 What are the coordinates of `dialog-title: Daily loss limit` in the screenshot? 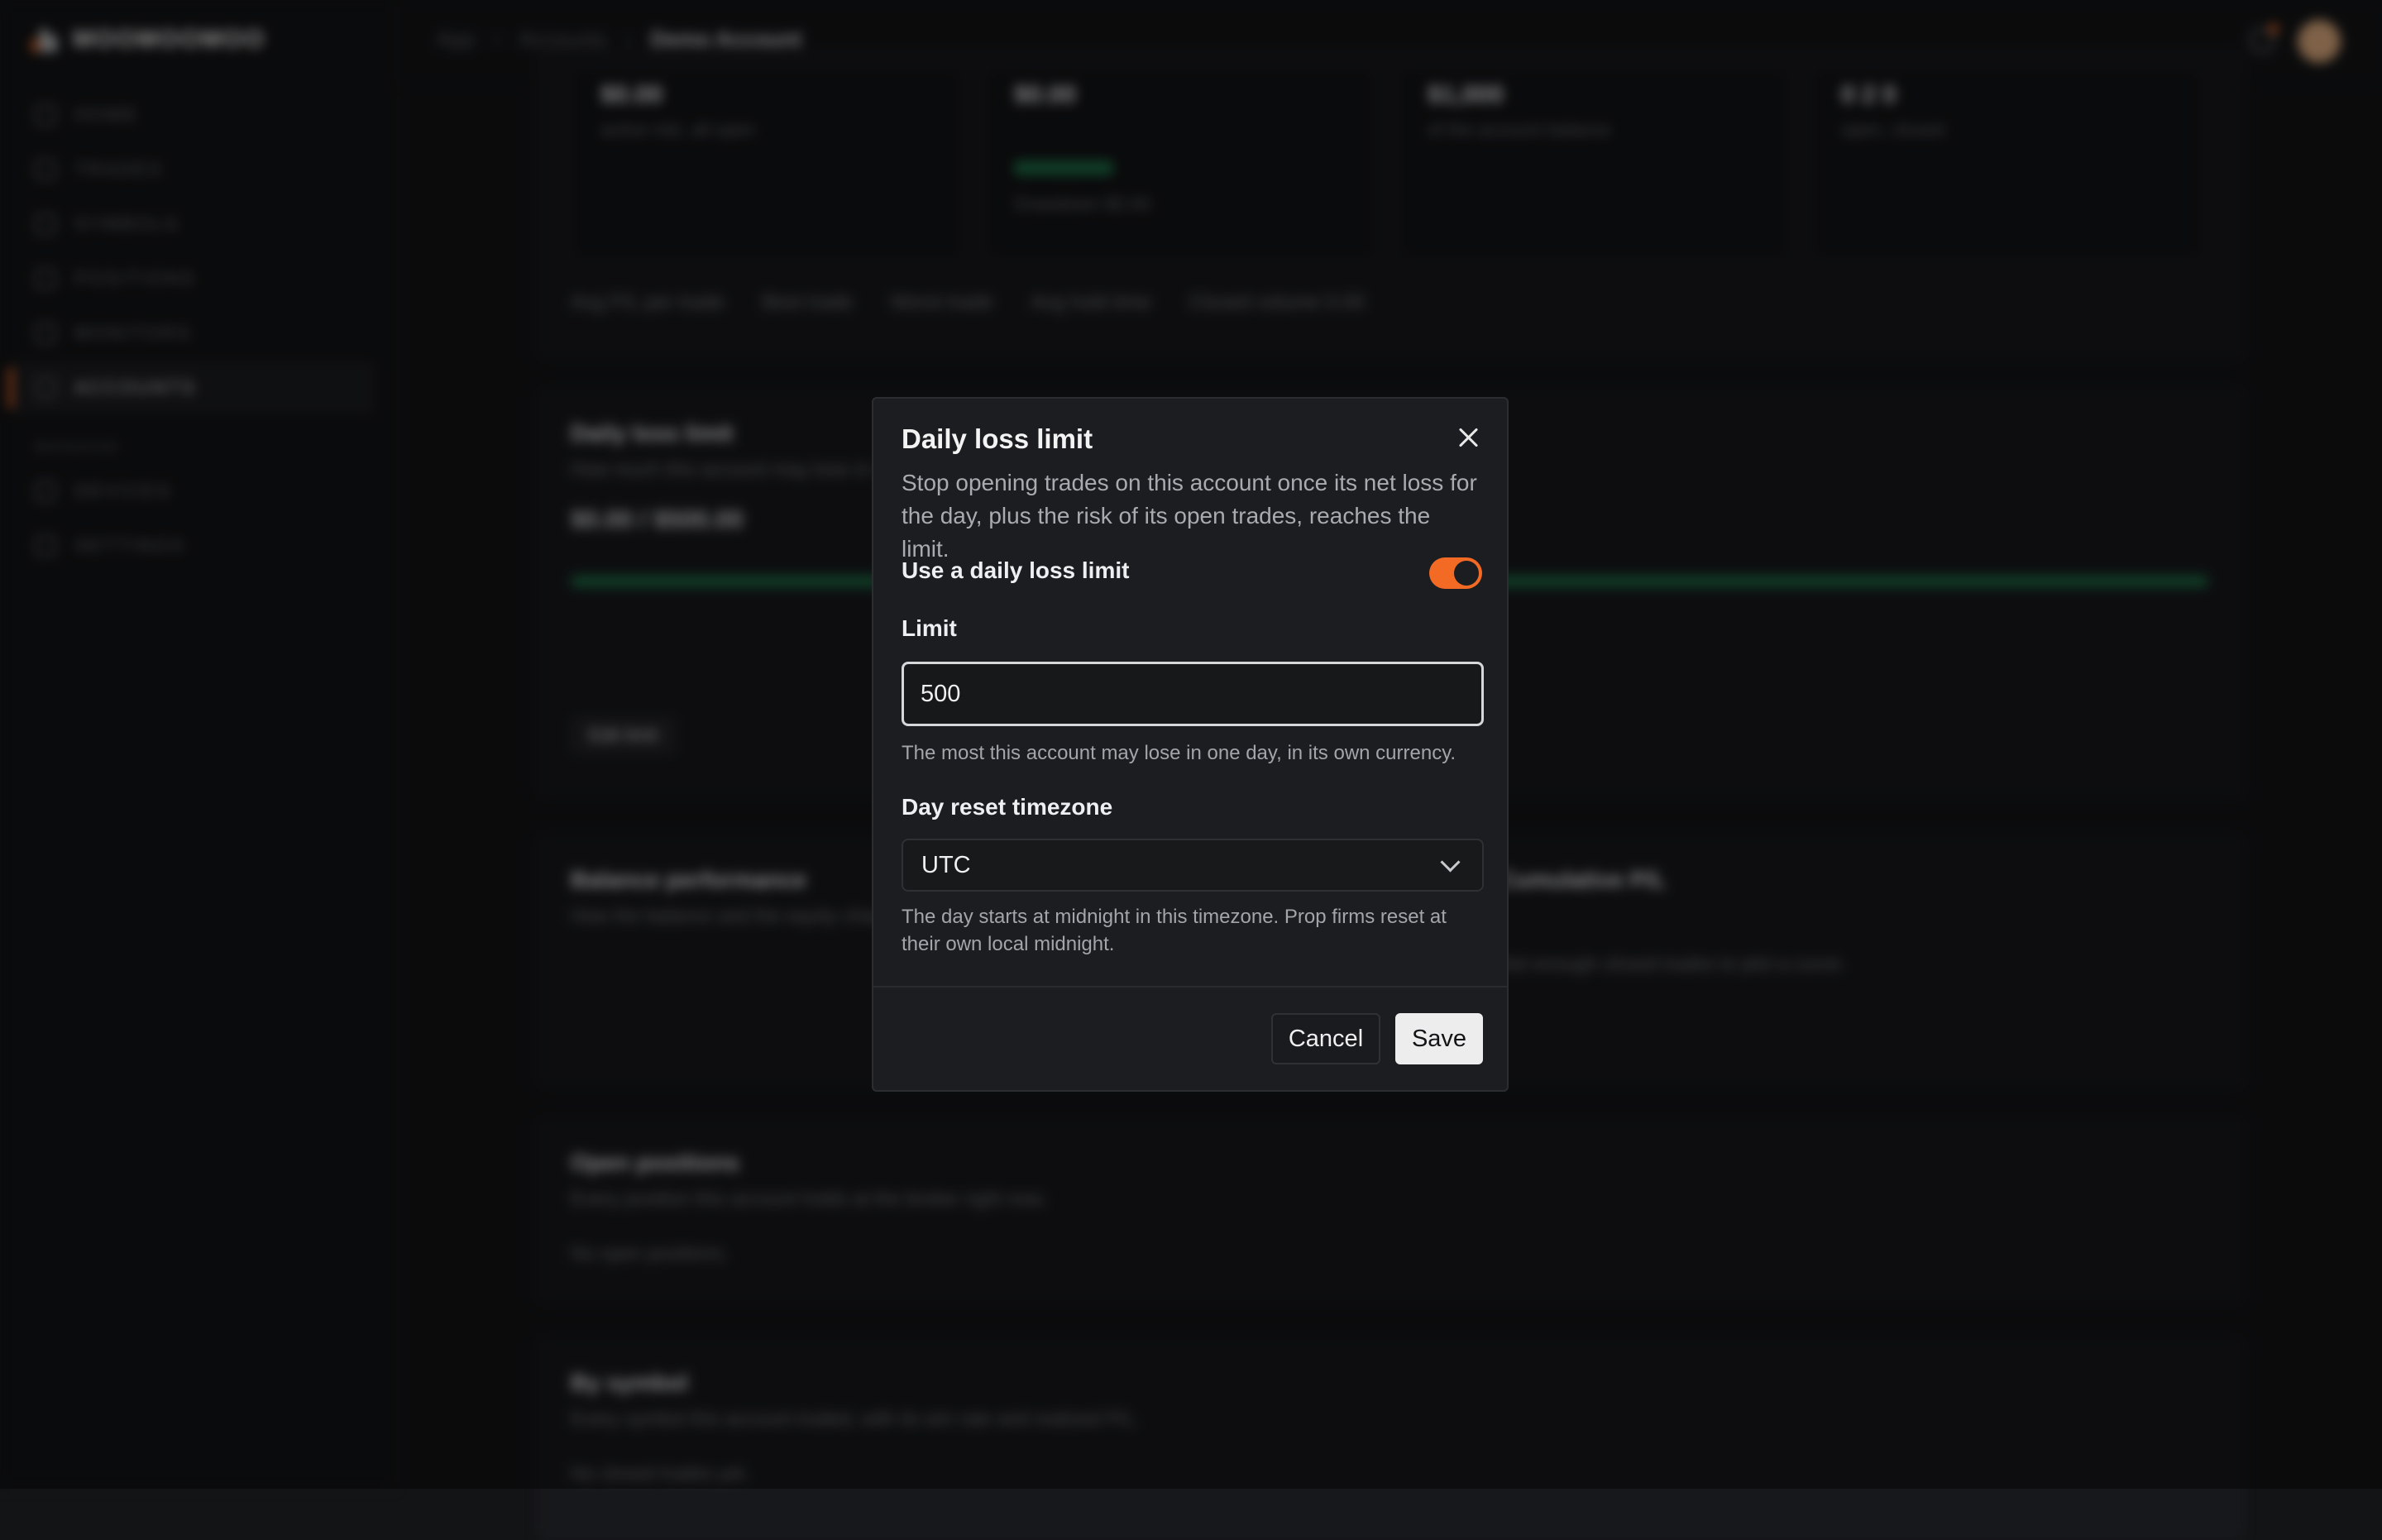 It's located at (997, 438).